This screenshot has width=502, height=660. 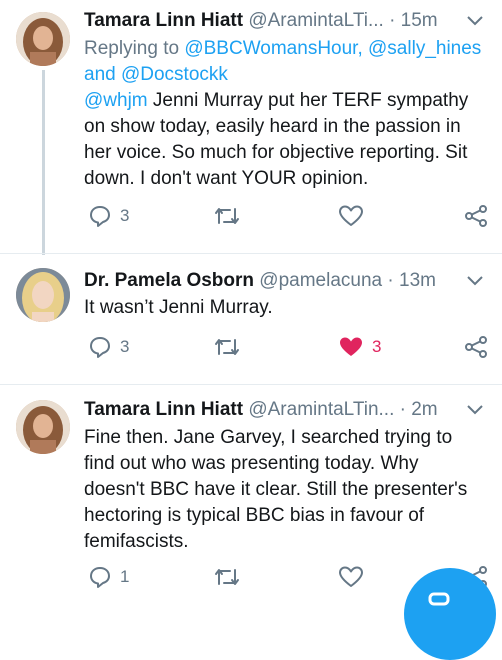 I want to click on reply-count: 1, so click(x=125, y=576).